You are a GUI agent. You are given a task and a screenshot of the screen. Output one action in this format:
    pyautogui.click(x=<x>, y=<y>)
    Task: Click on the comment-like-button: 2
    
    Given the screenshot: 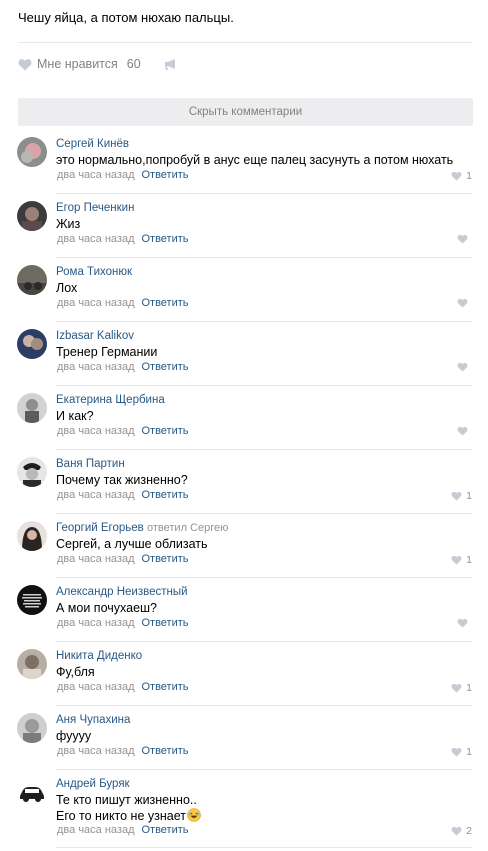 What is the action you would take?
    pyautogui.click(x=461, y=831)
    